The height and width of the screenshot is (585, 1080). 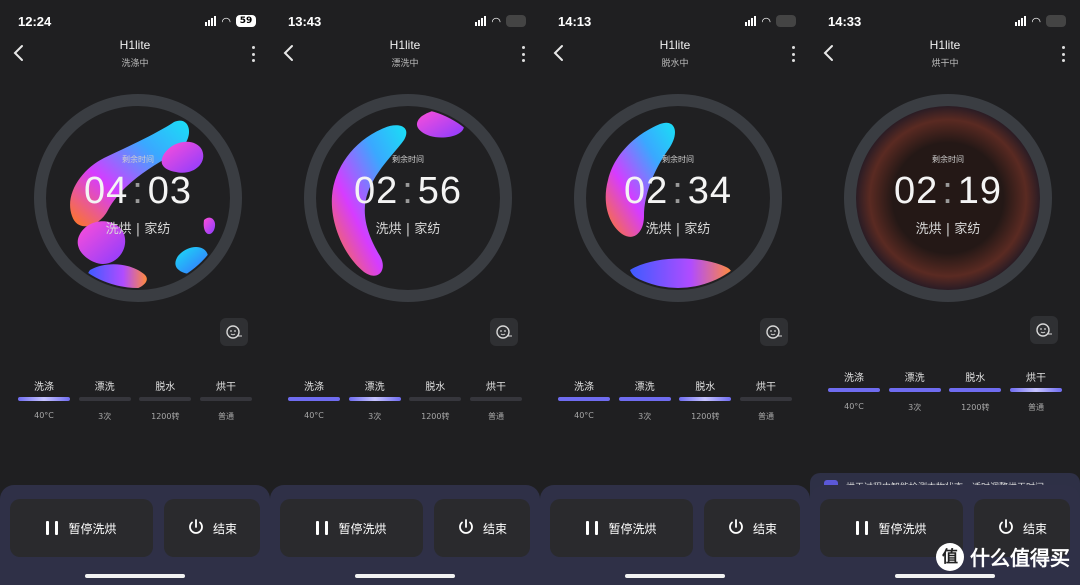 I want to click on stage-setting: 3次, so click(x=105, y=416).